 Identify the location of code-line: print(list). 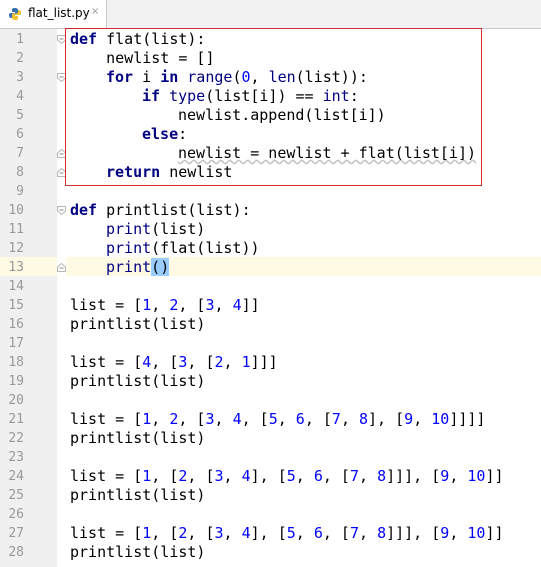
(155, 229).